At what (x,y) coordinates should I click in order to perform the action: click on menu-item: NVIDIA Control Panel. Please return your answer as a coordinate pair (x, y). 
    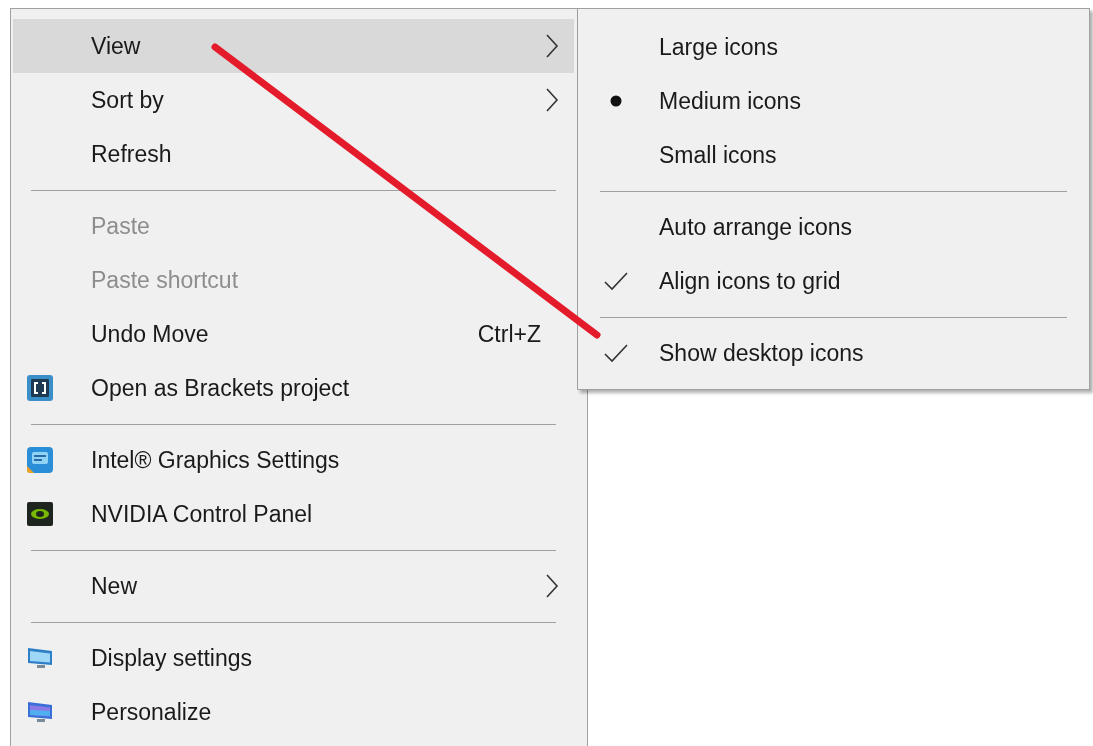
    Looking at the image, I should click on (293, 514).